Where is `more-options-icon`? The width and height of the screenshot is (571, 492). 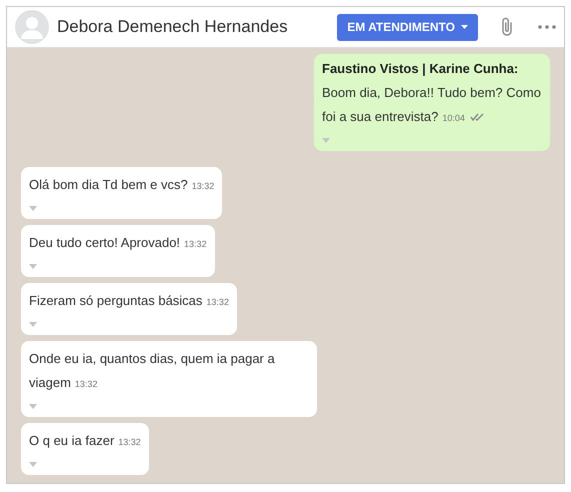
more-options-icon is located at coordinates (547, 27).